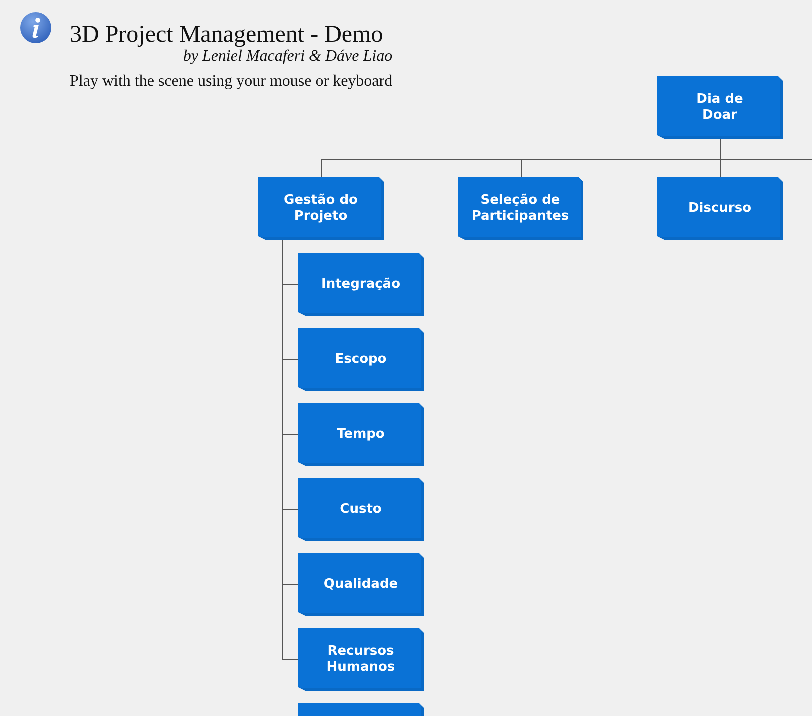  Describe the element at coordinates (361, 659) in the screenshot. I see `wbs-node: Recursos Humanos` at that location.